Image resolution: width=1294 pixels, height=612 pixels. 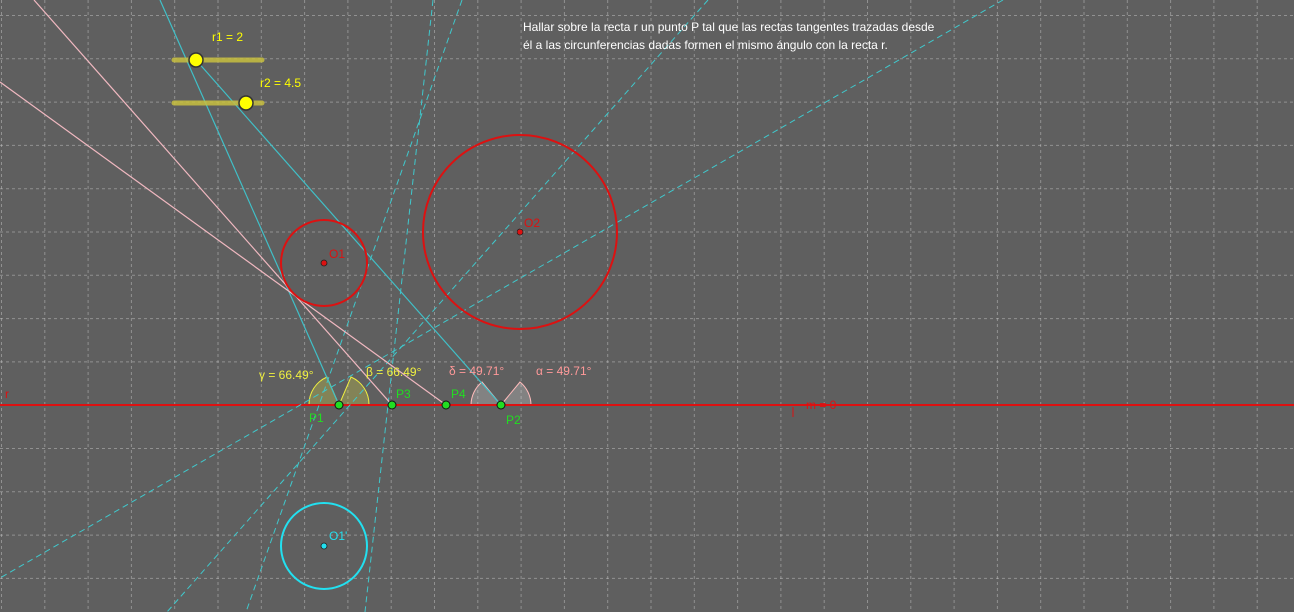 What do you see at coordinates (280, 83) in the screenshot?
I see `slider-r2-label: r2 = 4.5` at bounding box center [280, 83].